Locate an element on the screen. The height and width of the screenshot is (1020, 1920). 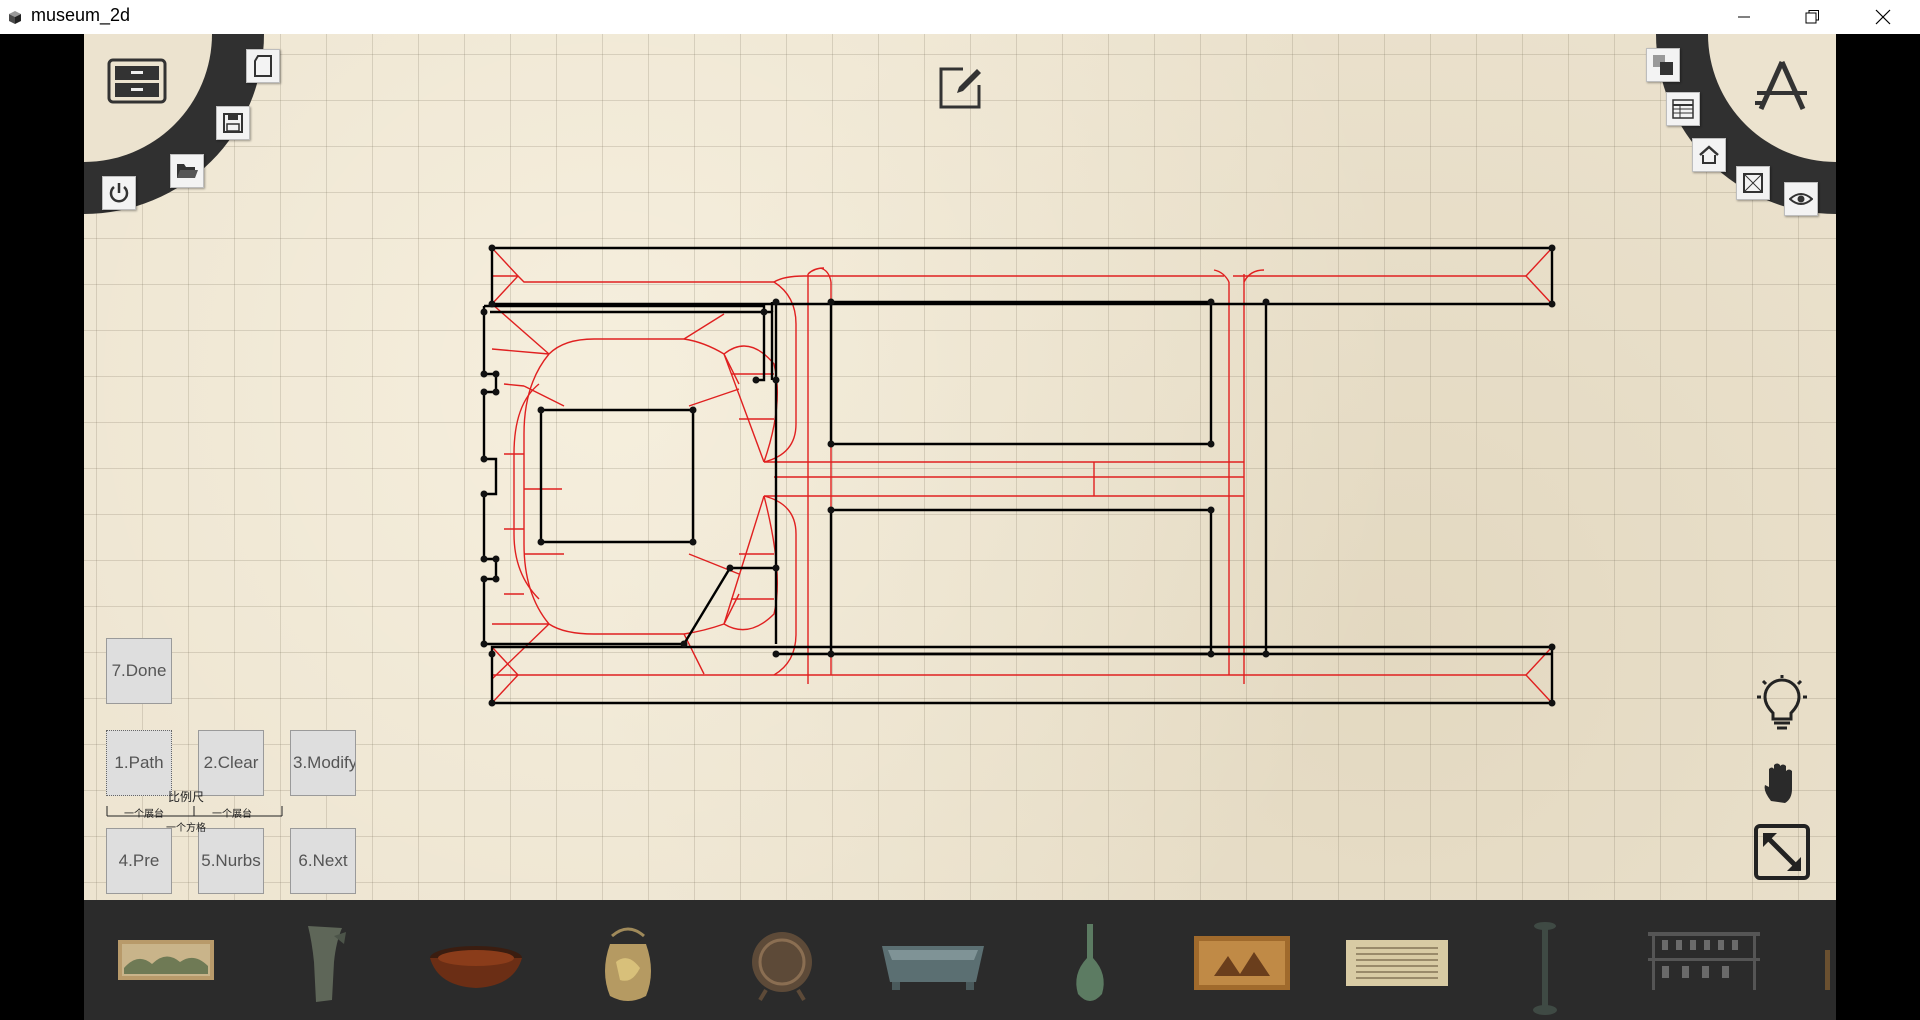
artifact-partial is located at coordinates (1828, 970).